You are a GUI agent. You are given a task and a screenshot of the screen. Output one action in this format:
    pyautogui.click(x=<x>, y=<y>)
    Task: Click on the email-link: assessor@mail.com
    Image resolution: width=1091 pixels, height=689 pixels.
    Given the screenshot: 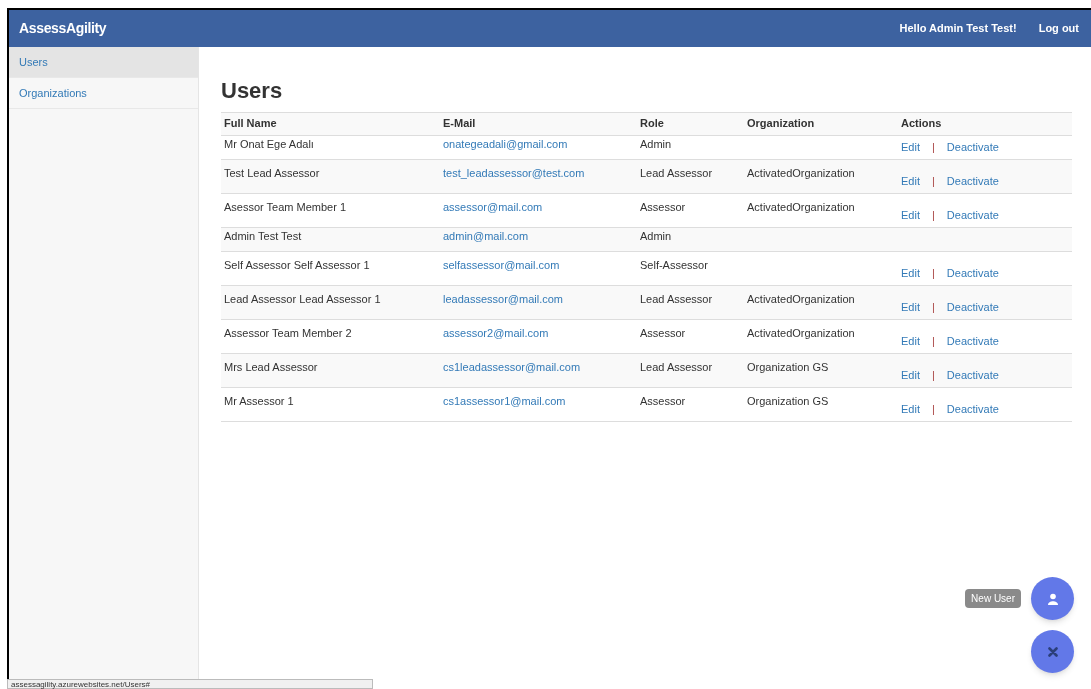 What is the action you would take?
    pyautogui.click(x=541, y=206)
    